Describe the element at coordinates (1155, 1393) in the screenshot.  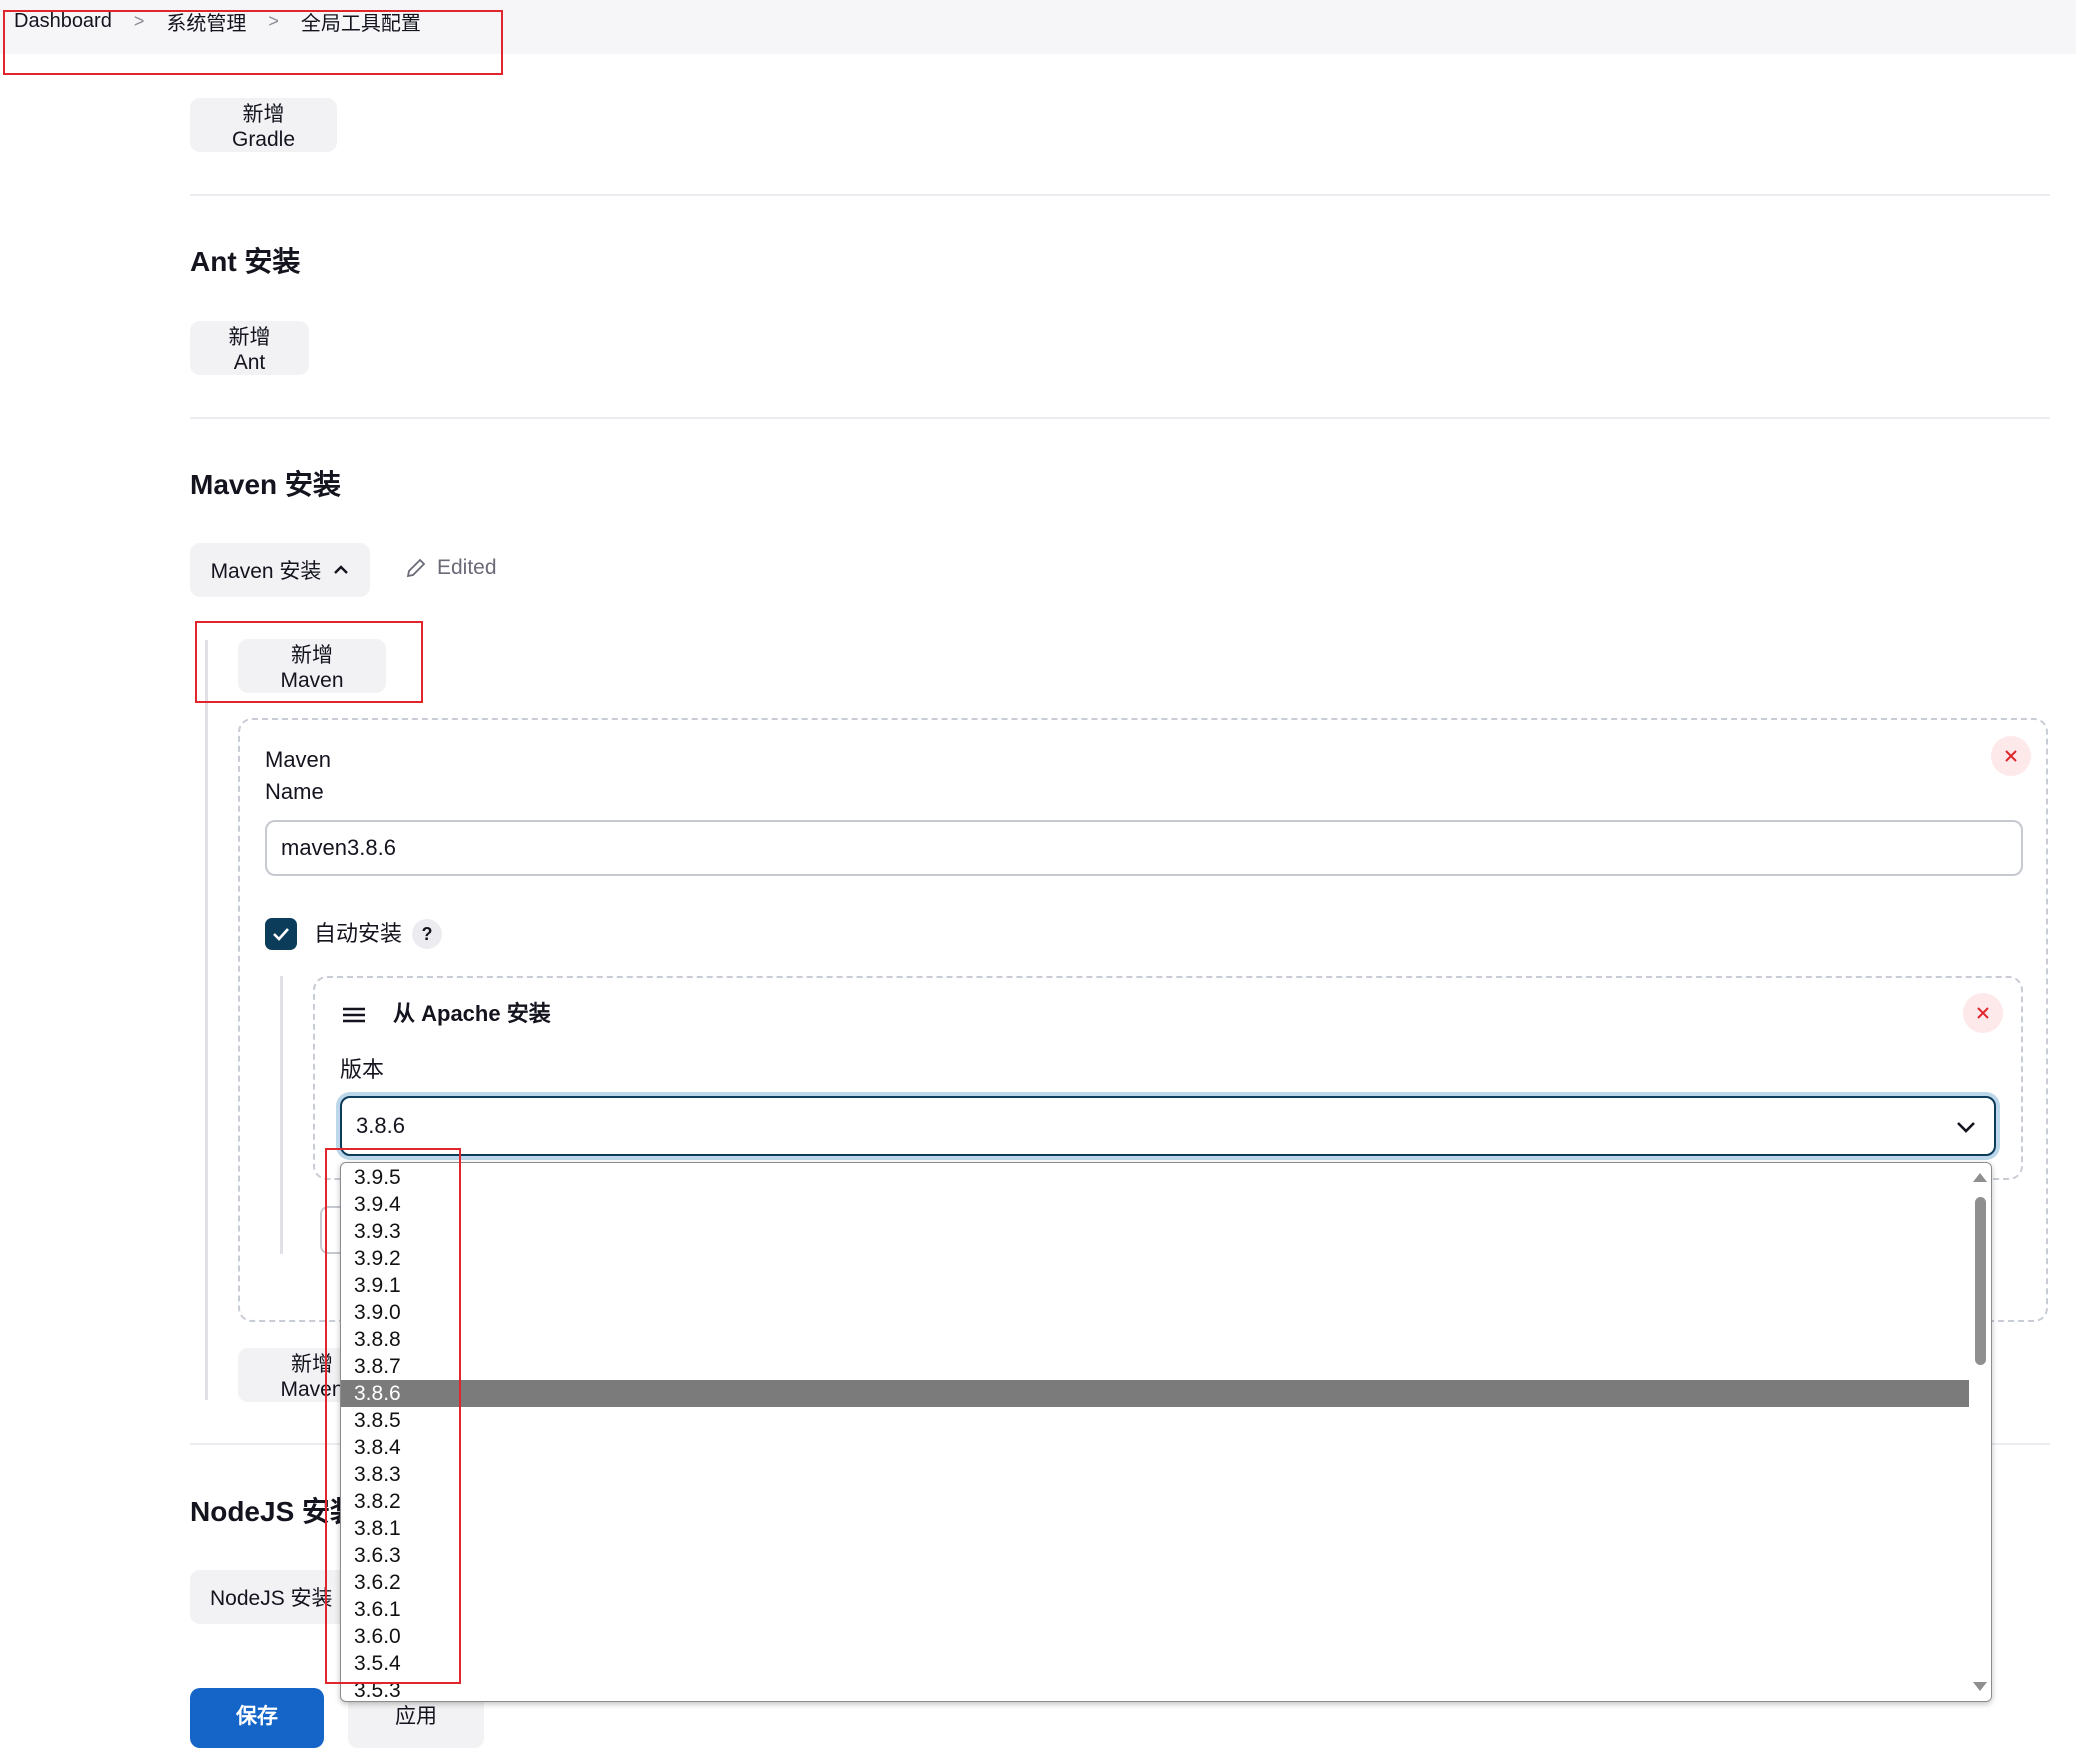
I see `version-option: 3.8.6` at that location.